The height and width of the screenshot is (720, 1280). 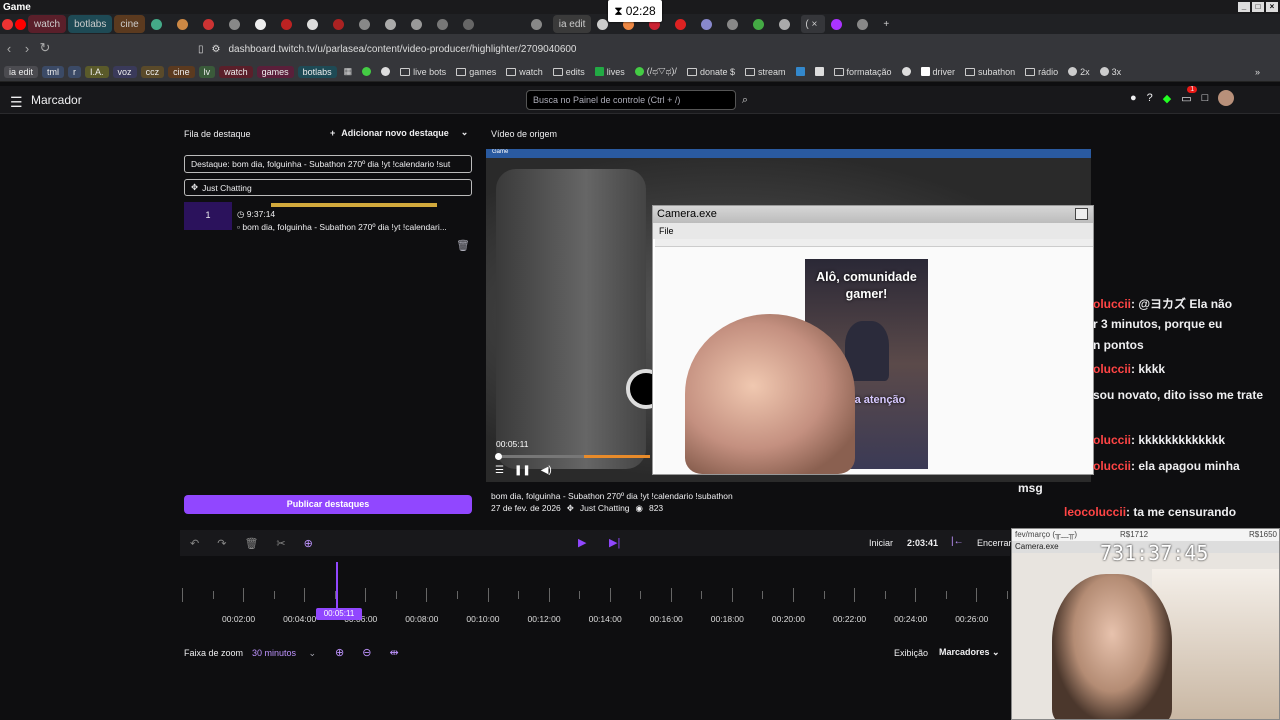 I want to click on forward-icon: ›, so click(x=27, y=48).